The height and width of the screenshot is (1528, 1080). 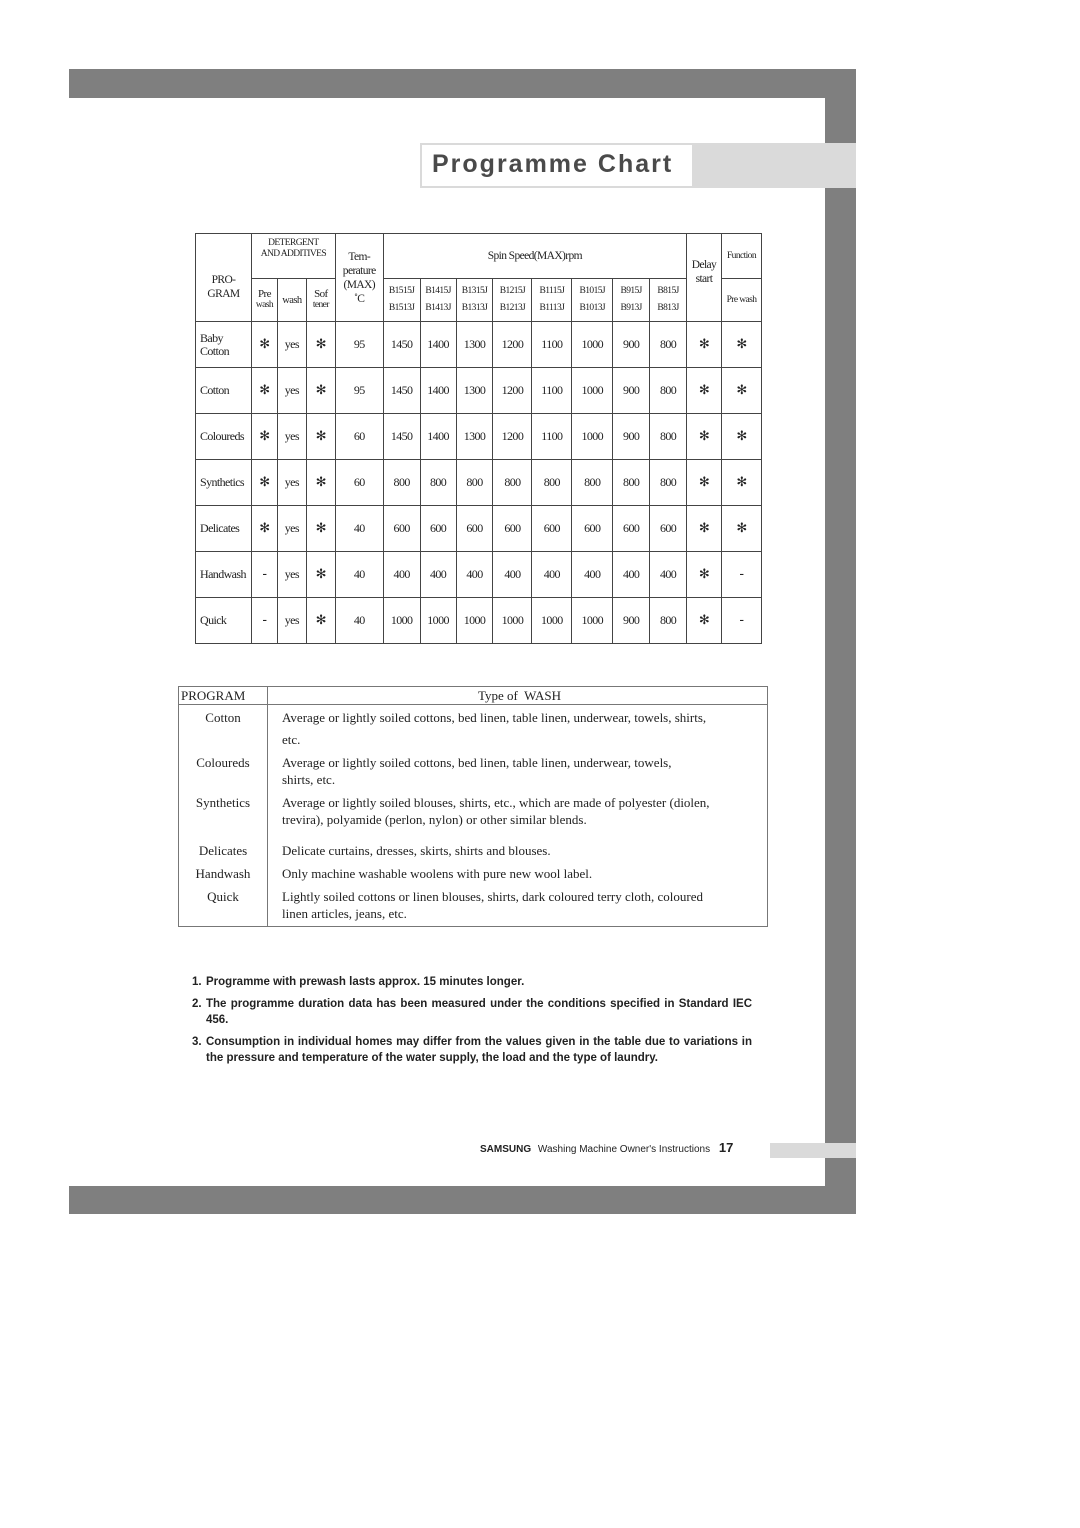 I want to click on note-number: 1., so click(x=197, y=982).